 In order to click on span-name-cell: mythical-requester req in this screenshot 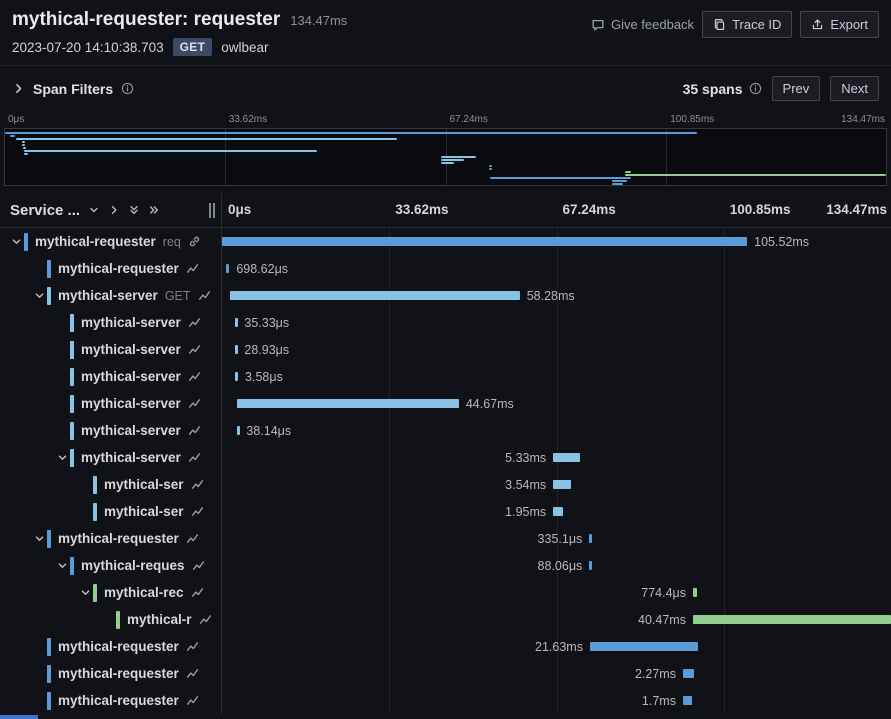, I will do `click(111, 241)`.